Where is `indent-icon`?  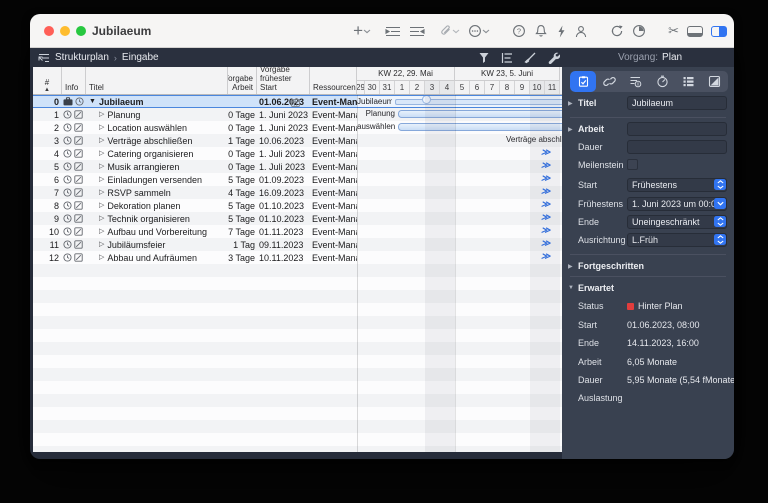
indent-icon is located at coordinates (393, 31).